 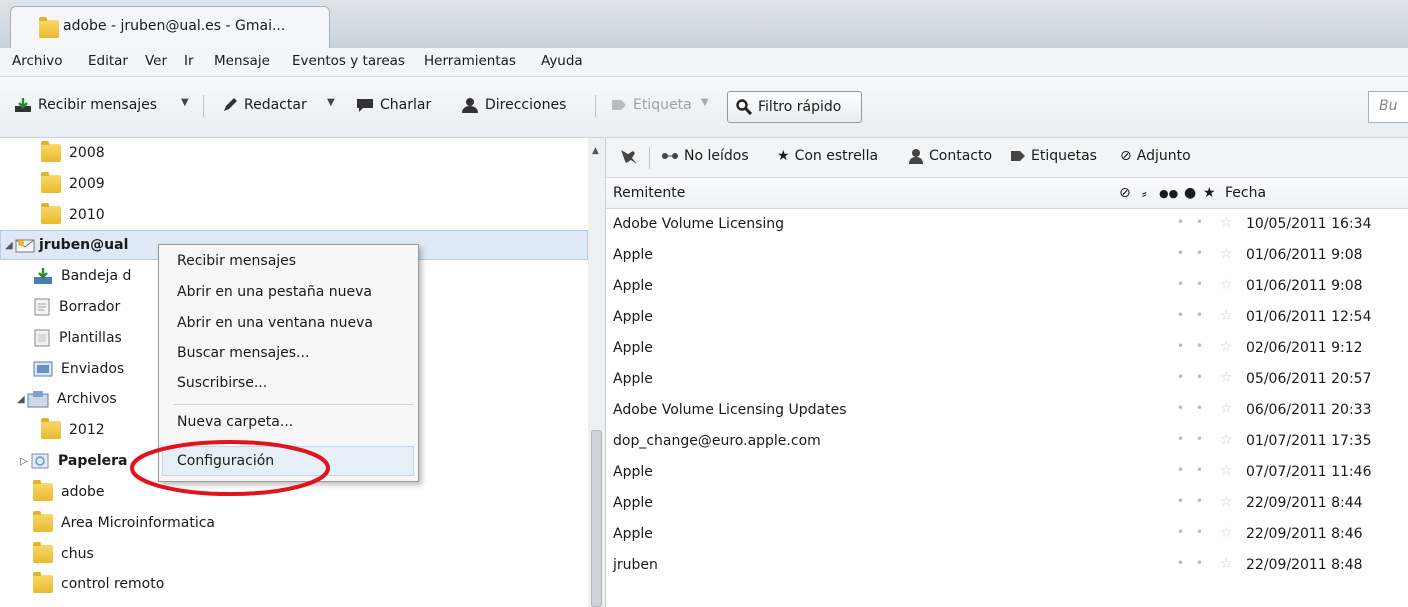 What do you see at coordinates (310, 523) in the screenshot?
I see `folder-area-microinformatica: Area Microinformatica` at bounding box center [310, 523].